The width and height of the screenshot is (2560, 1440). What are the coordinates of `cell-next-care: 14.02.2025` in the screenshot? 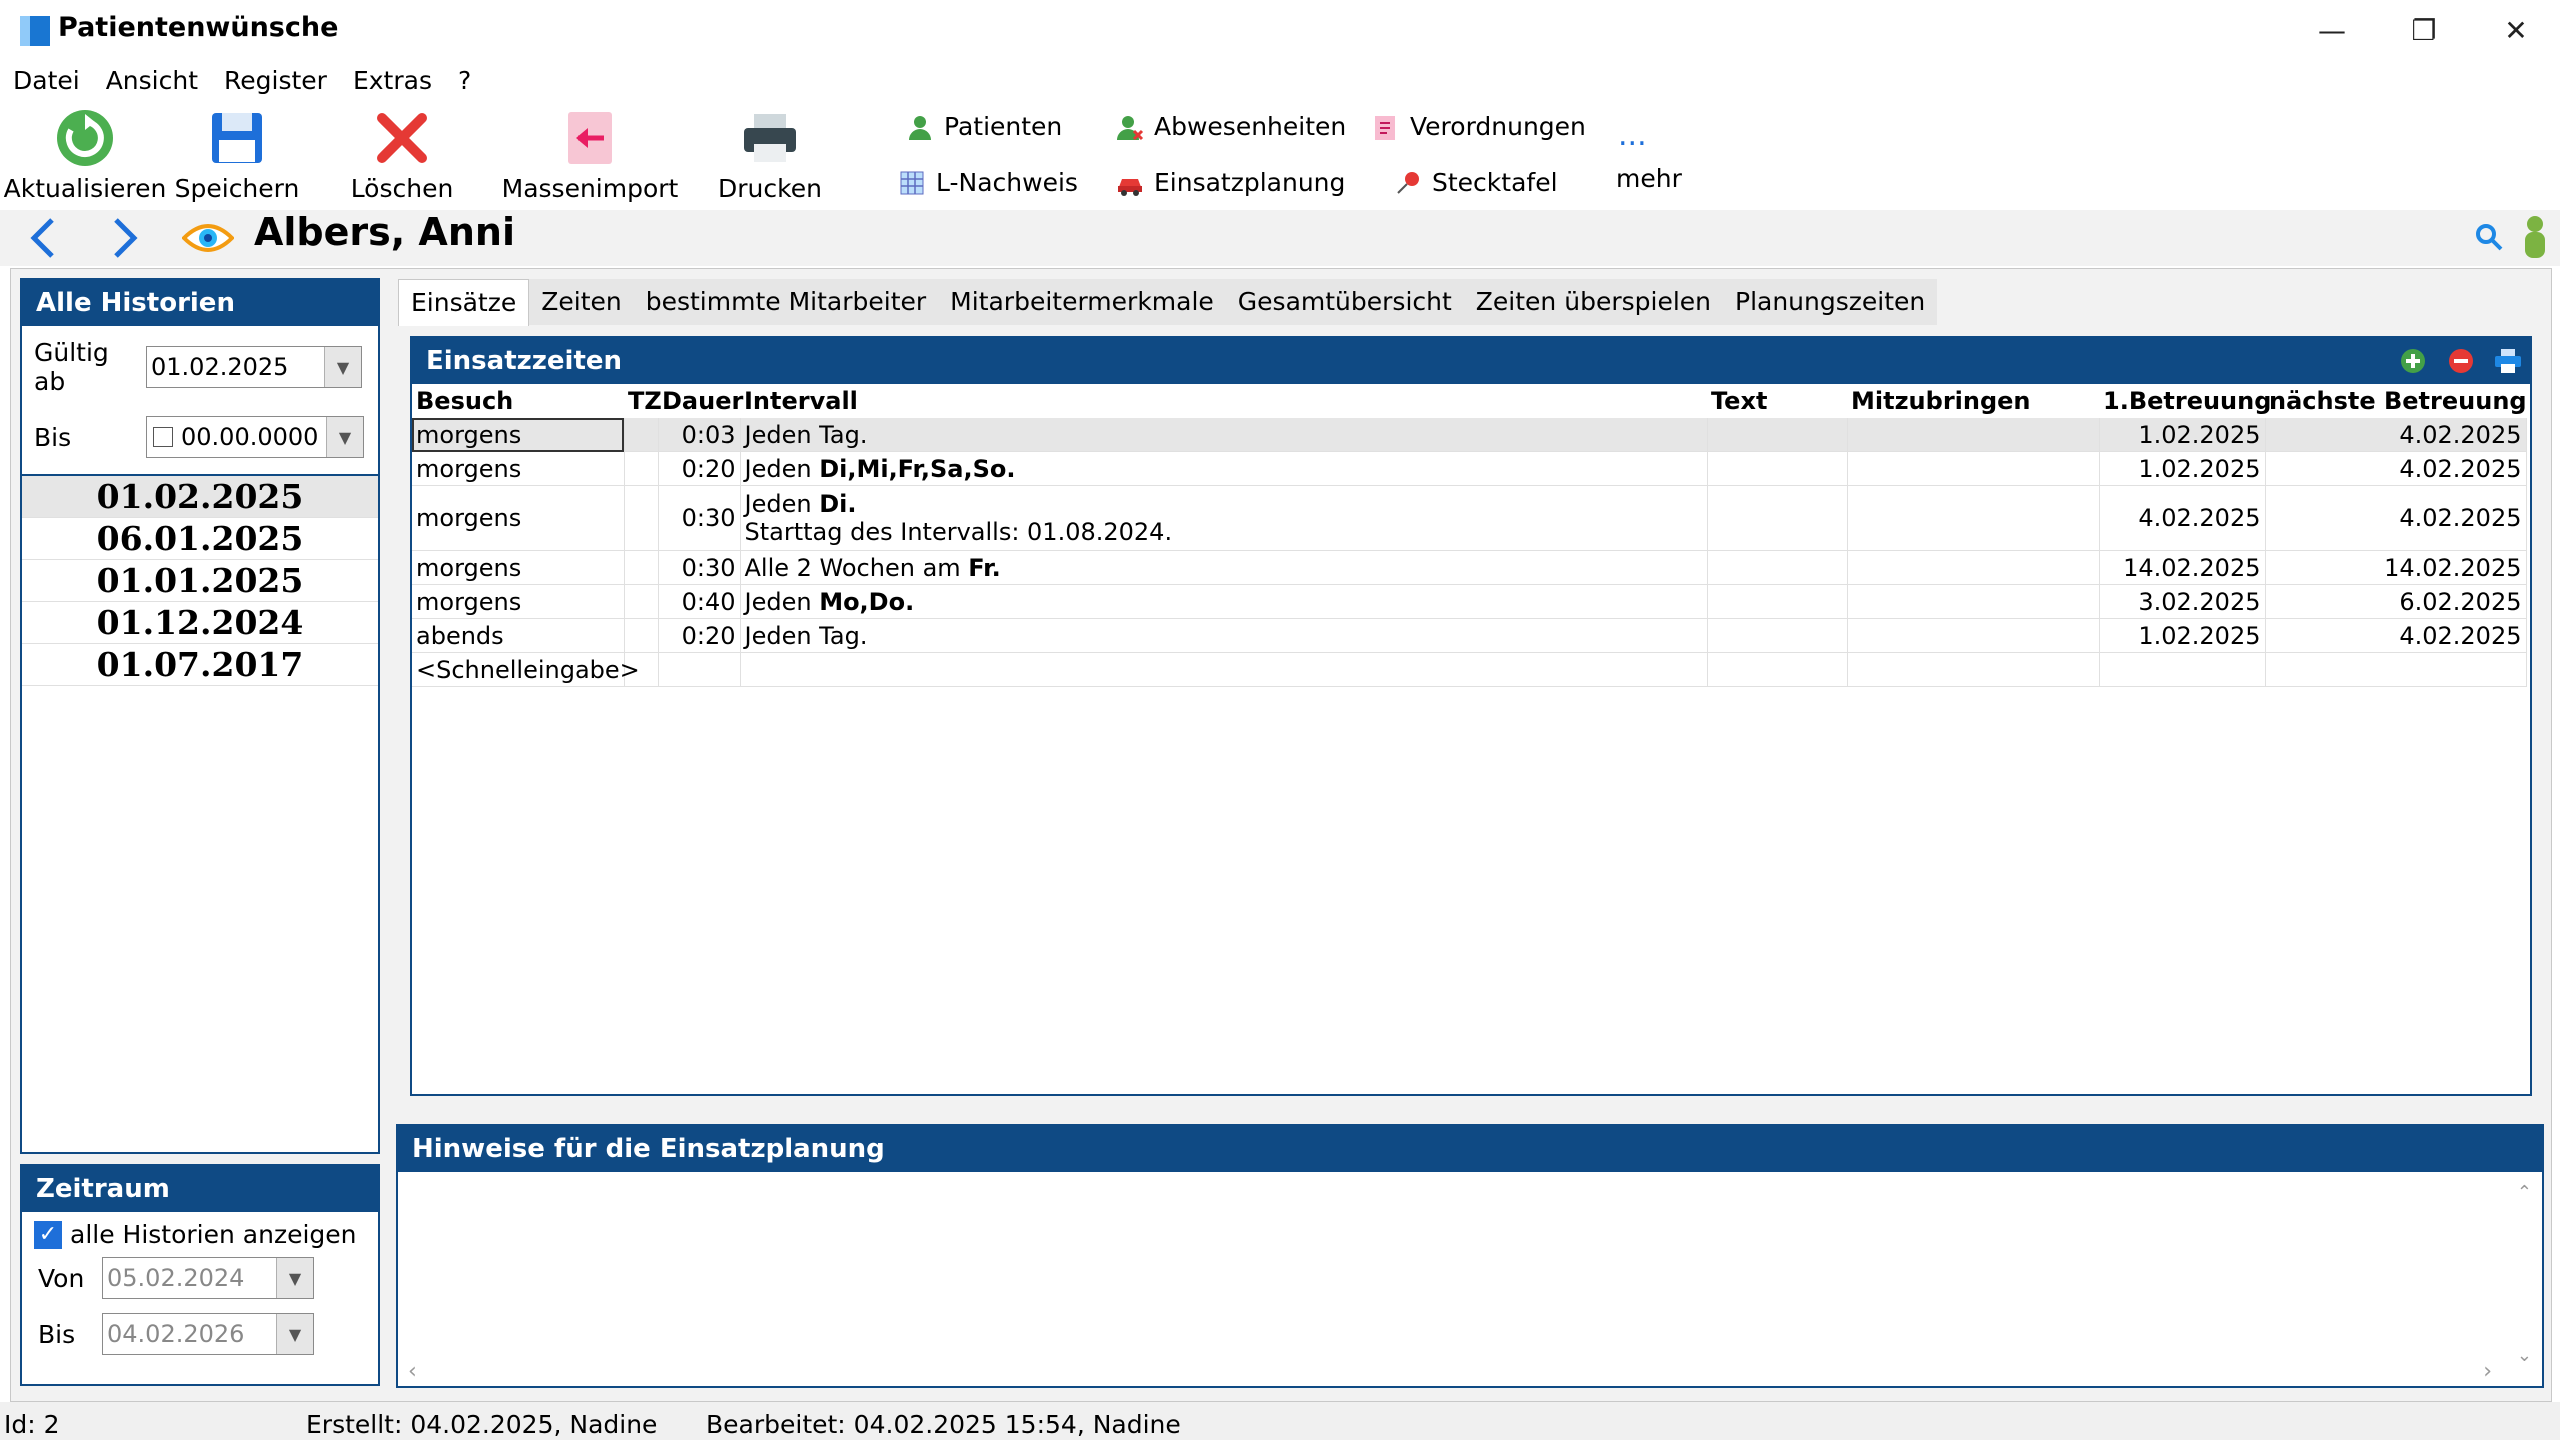 It's located at (2396, 567).